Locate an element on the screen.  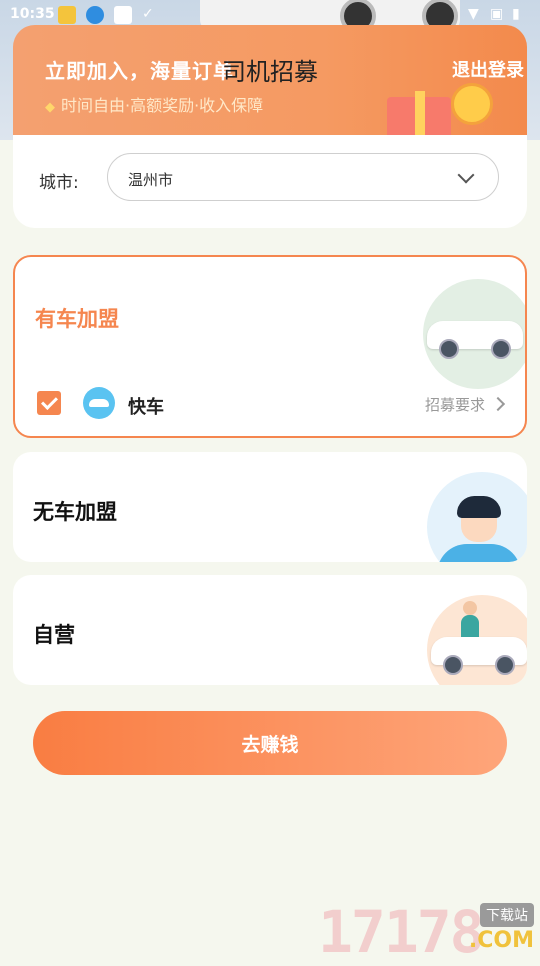
city-card: 城市: 温州市 is located at coordinates (270, 181).